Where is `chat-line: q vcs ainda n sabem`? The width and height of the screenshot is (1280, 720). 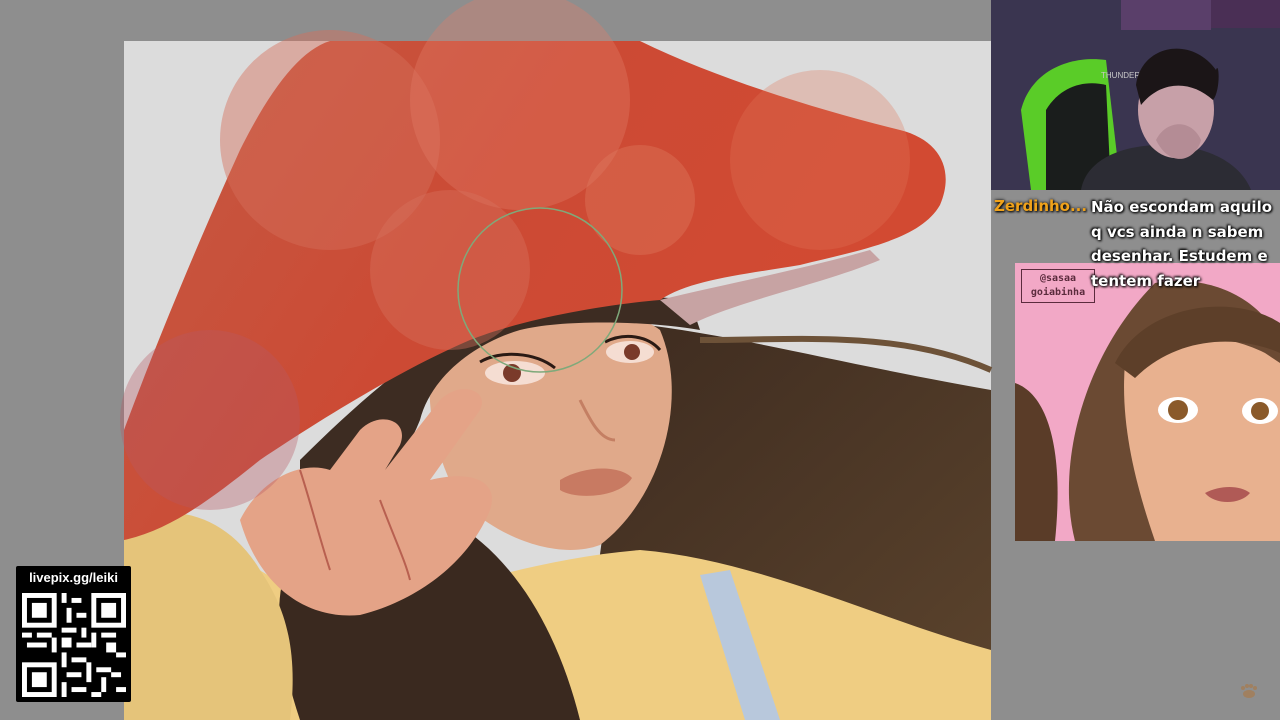
chat-line: q vcs ainda n sabem is located at coordinates (1177, 231).